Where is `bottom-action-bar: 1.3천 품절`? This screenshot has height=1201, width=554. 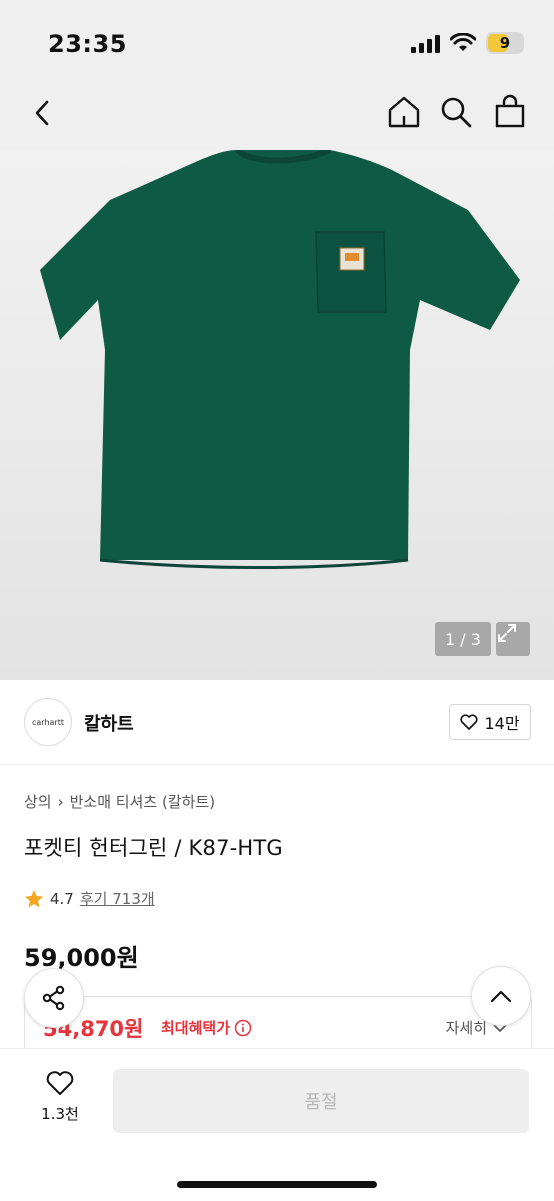
bottom-action-bar: 1.3천 품절 is located at coordinates (277, 1124).